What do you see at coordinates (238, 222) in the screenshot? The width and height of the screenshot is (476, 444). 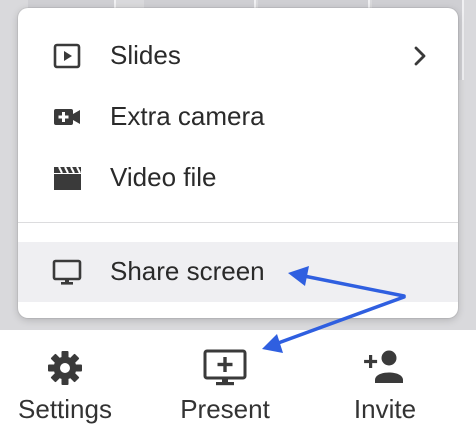 I see `menu-divider` at bounding box center [238, 222].